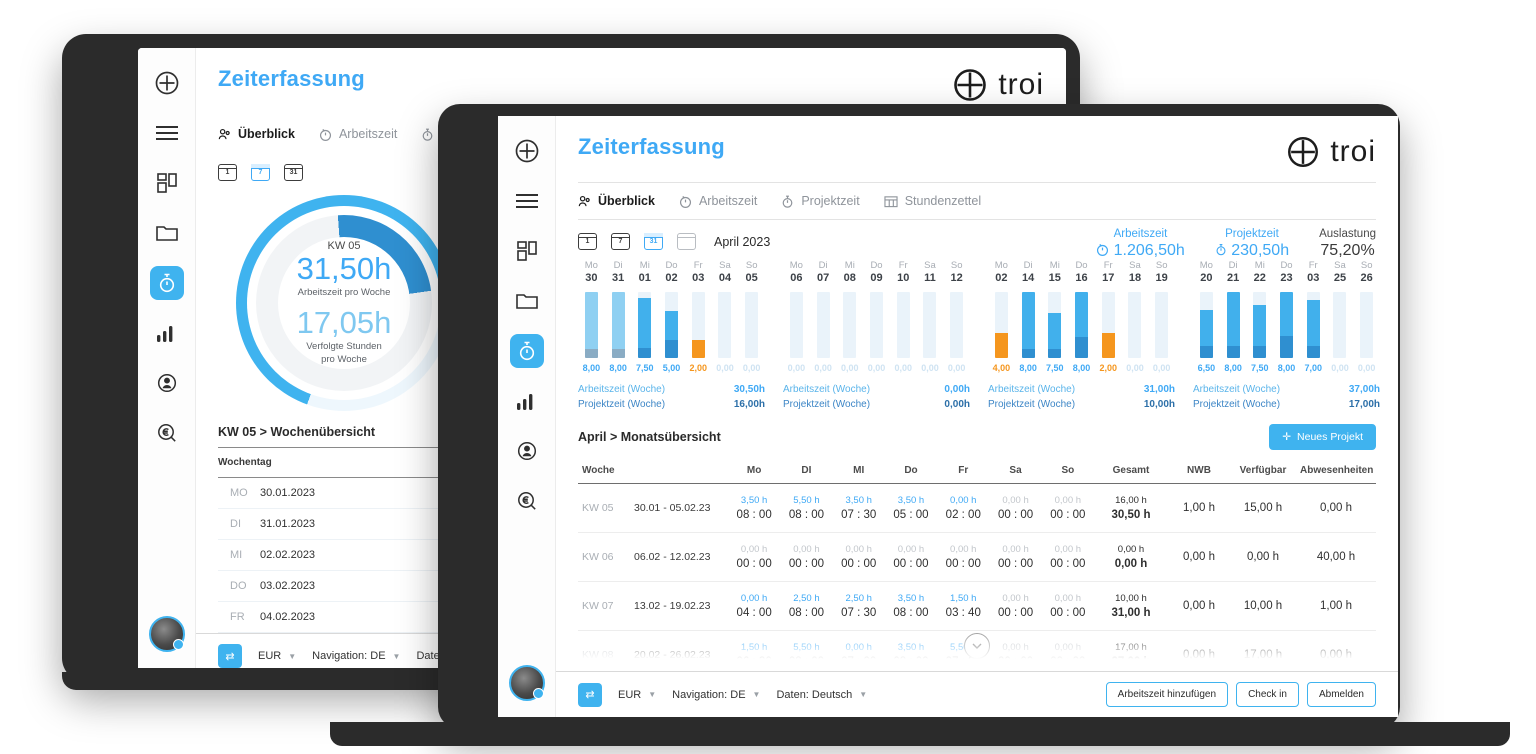 This screenshot has height=754, width=1536. What do you see at coordinates (977, 646) in the screenshot?
I see `scroll-down-button` at bounding box center [977, 646].